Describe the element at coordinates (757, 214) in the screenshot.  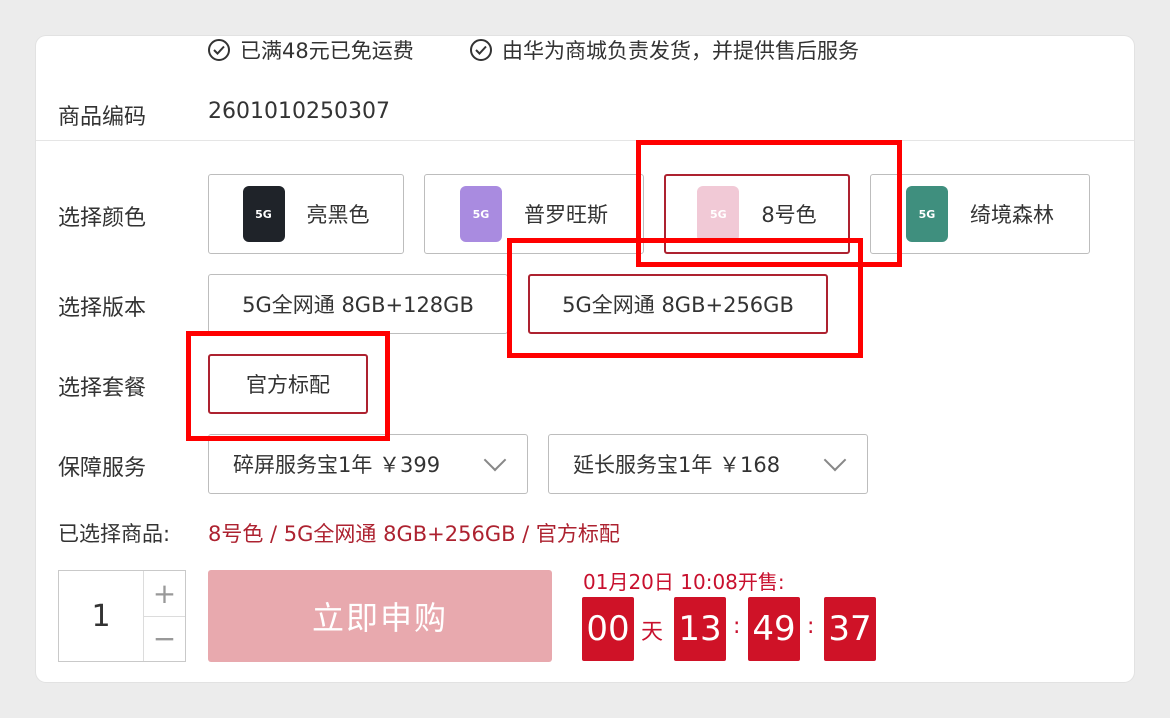
I see `color-option-8: 5G 8号色` at that location.